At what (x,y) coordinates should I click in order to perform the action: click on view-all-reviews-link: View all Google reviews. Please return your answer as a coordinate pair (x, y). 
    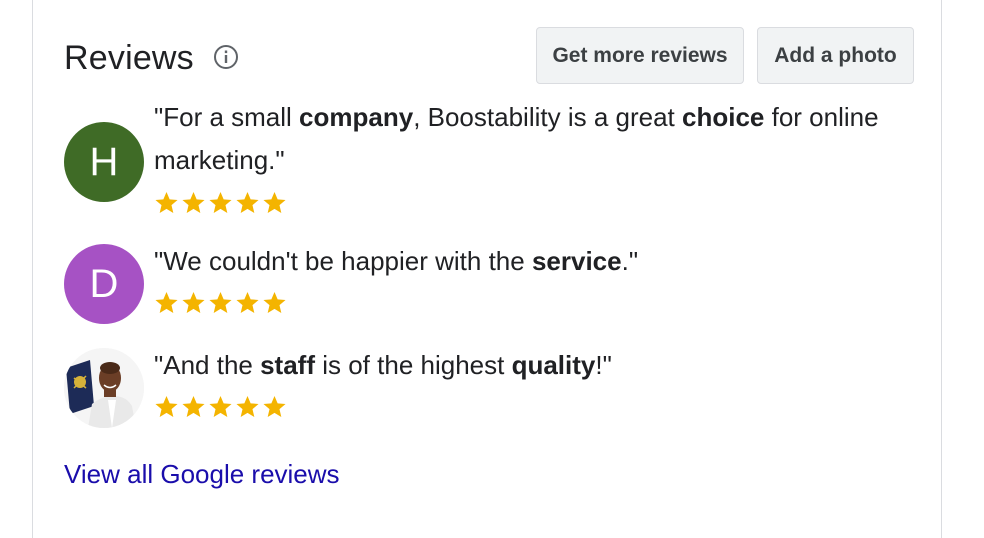
    Looking at the image, I should click on (202, 474).